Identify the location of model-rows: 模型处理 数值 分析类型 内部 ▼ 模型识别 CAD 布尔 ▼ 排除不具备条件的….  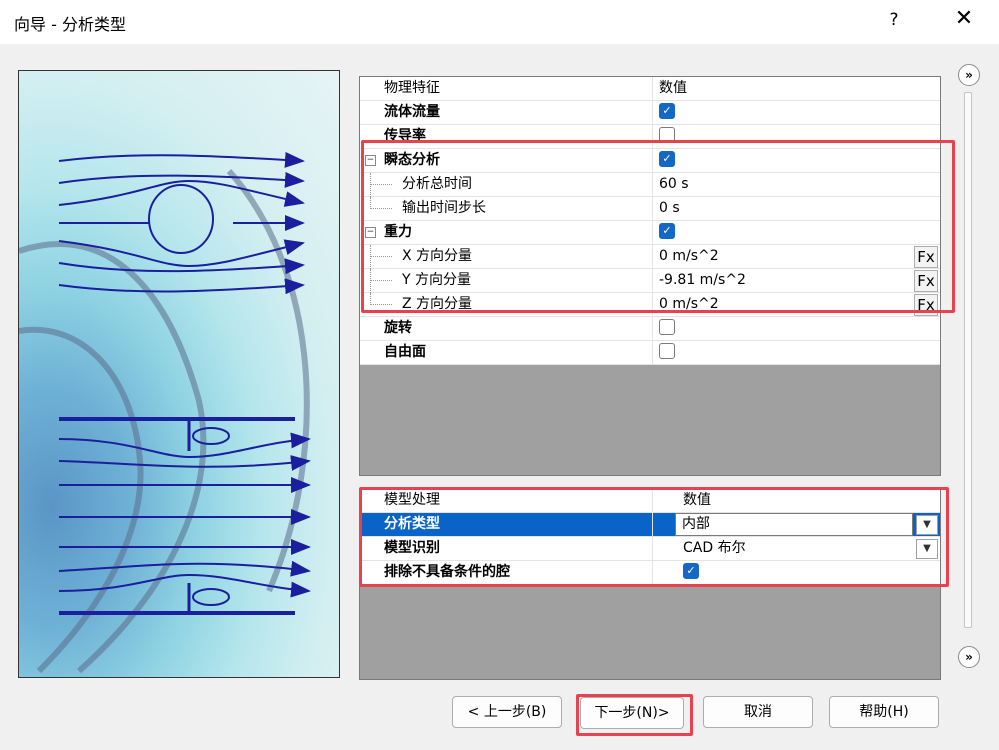
(650, 537).